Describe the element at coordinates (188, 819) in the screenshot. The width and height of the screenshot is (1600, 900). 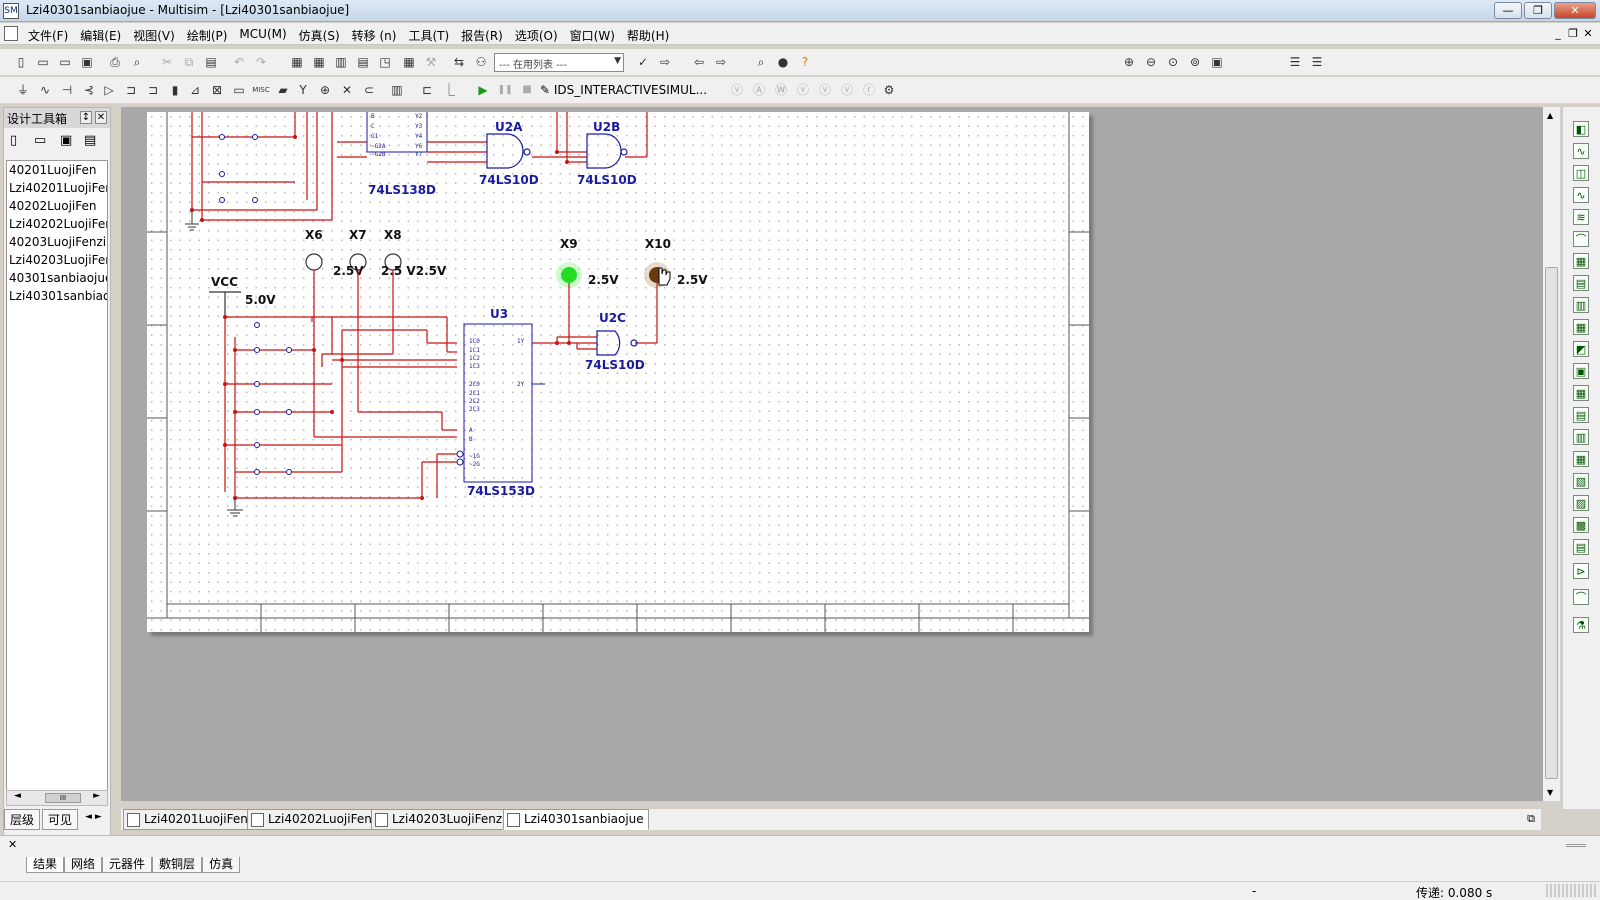
I see `doc-tab-lzi40201: Lzi40201LuojiFen` at that location.